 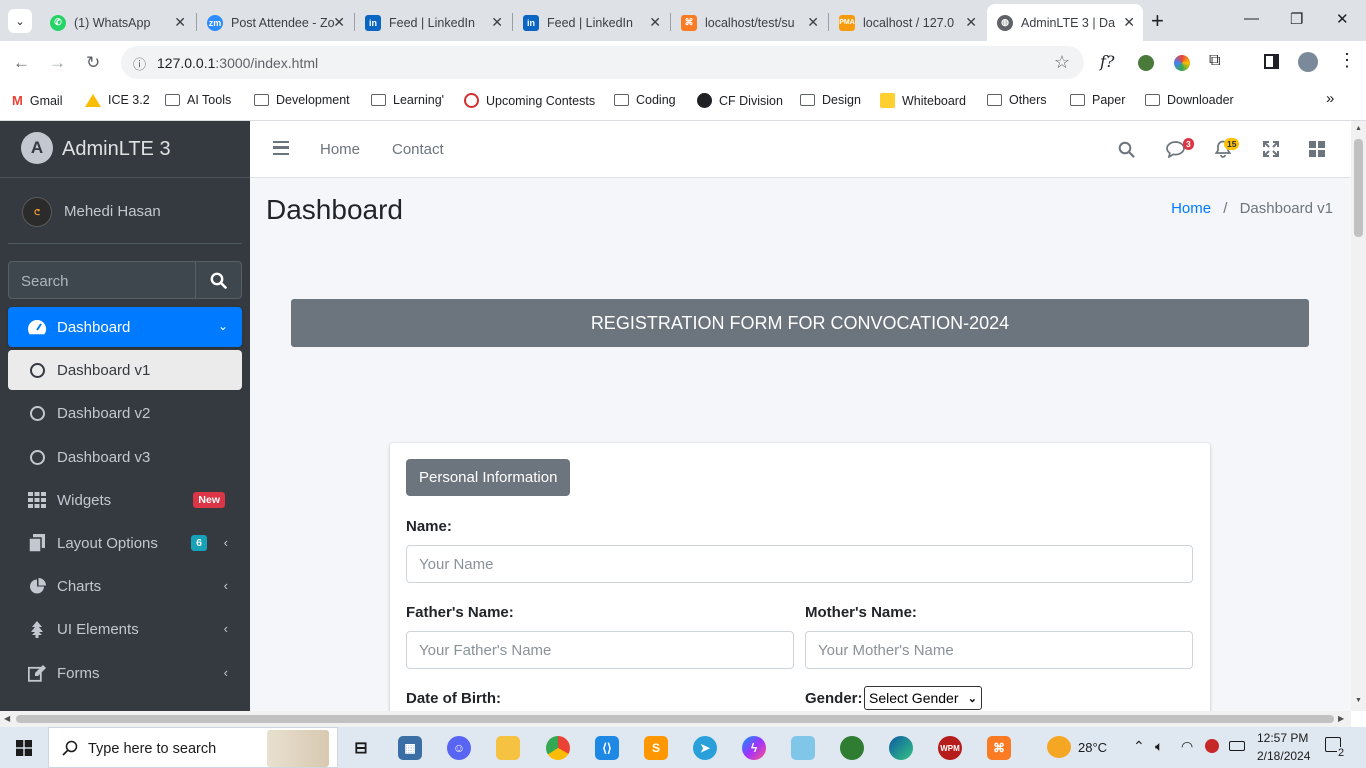 What do you see at coordinates (125, 500) in the screenshot?
I see `sidebar-item-widgets: Widgets New` at bounding box center [125, 500].